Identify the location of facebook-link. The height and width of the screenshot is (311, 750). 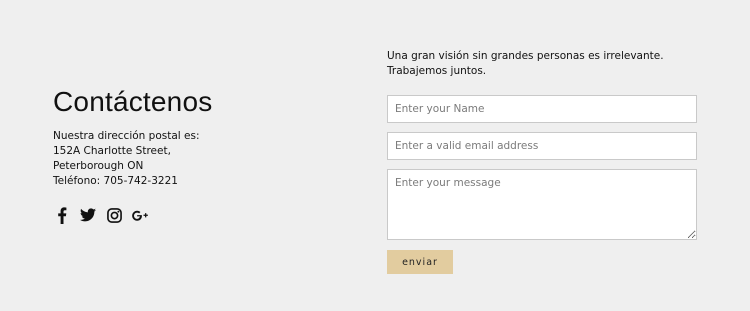
(62, 215).